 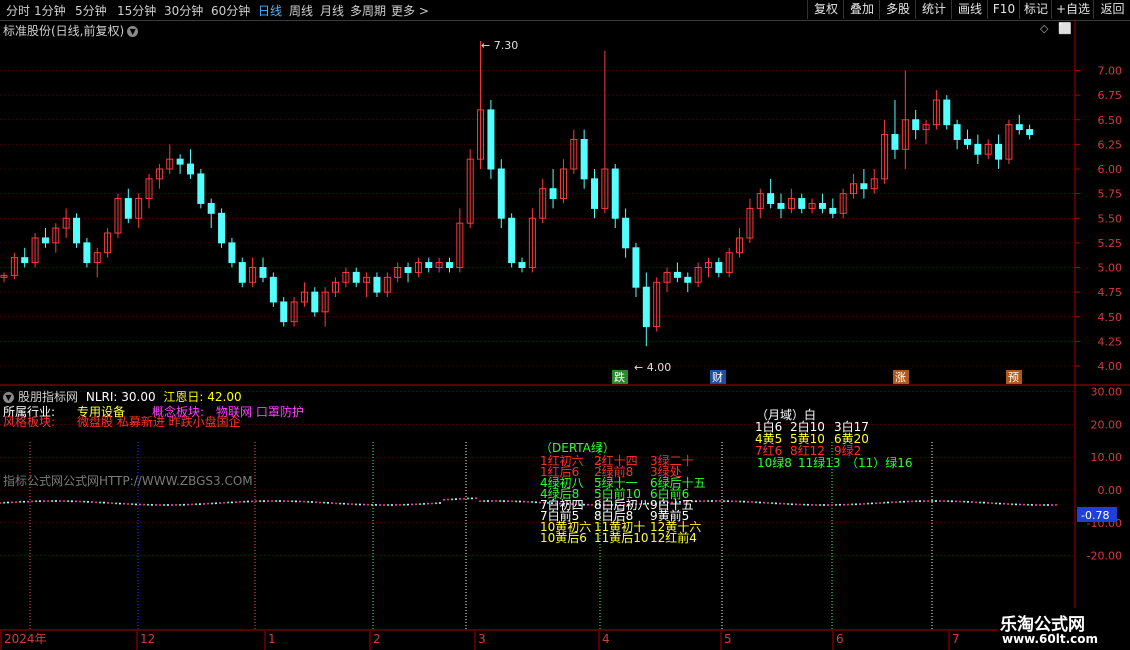 What do you see at coordinates (482, 639) in the screenshot?
I see `time-axis-label: 3` at bounding box center [482, 639].